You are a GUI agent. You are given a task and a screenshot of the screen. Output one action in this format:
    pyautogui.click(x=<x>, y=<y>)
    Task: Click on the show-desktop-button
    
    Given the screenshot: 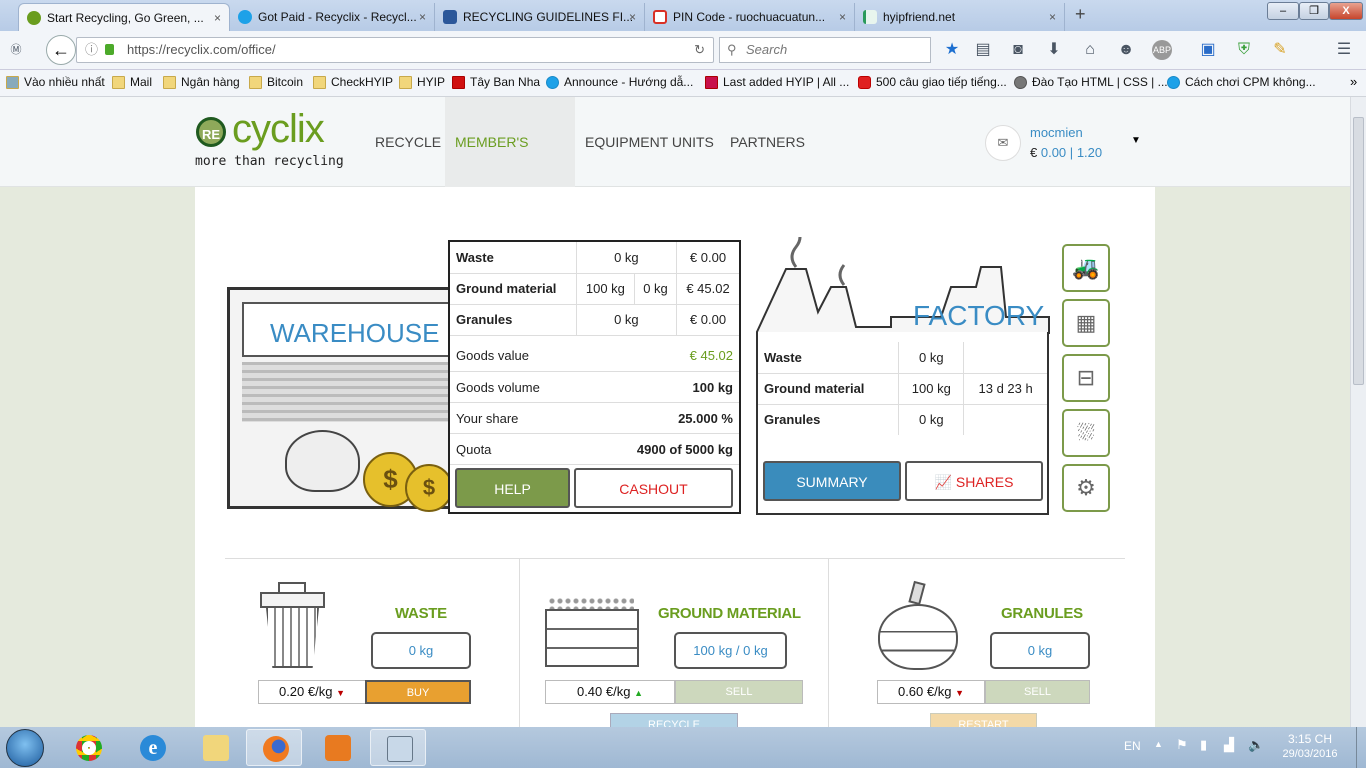 What is the action you would take?
    pyautogui.click(x=1361, y=747)
    